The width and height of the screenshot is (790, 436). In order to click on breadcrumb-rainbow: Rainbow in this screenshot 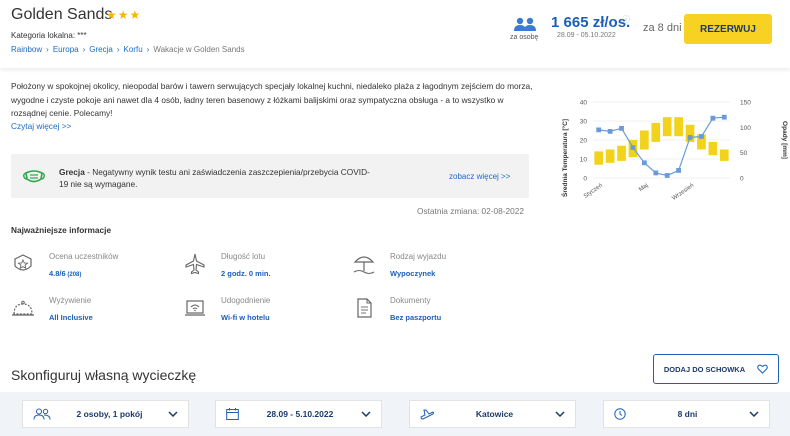, I will do `click(26, 49)`.